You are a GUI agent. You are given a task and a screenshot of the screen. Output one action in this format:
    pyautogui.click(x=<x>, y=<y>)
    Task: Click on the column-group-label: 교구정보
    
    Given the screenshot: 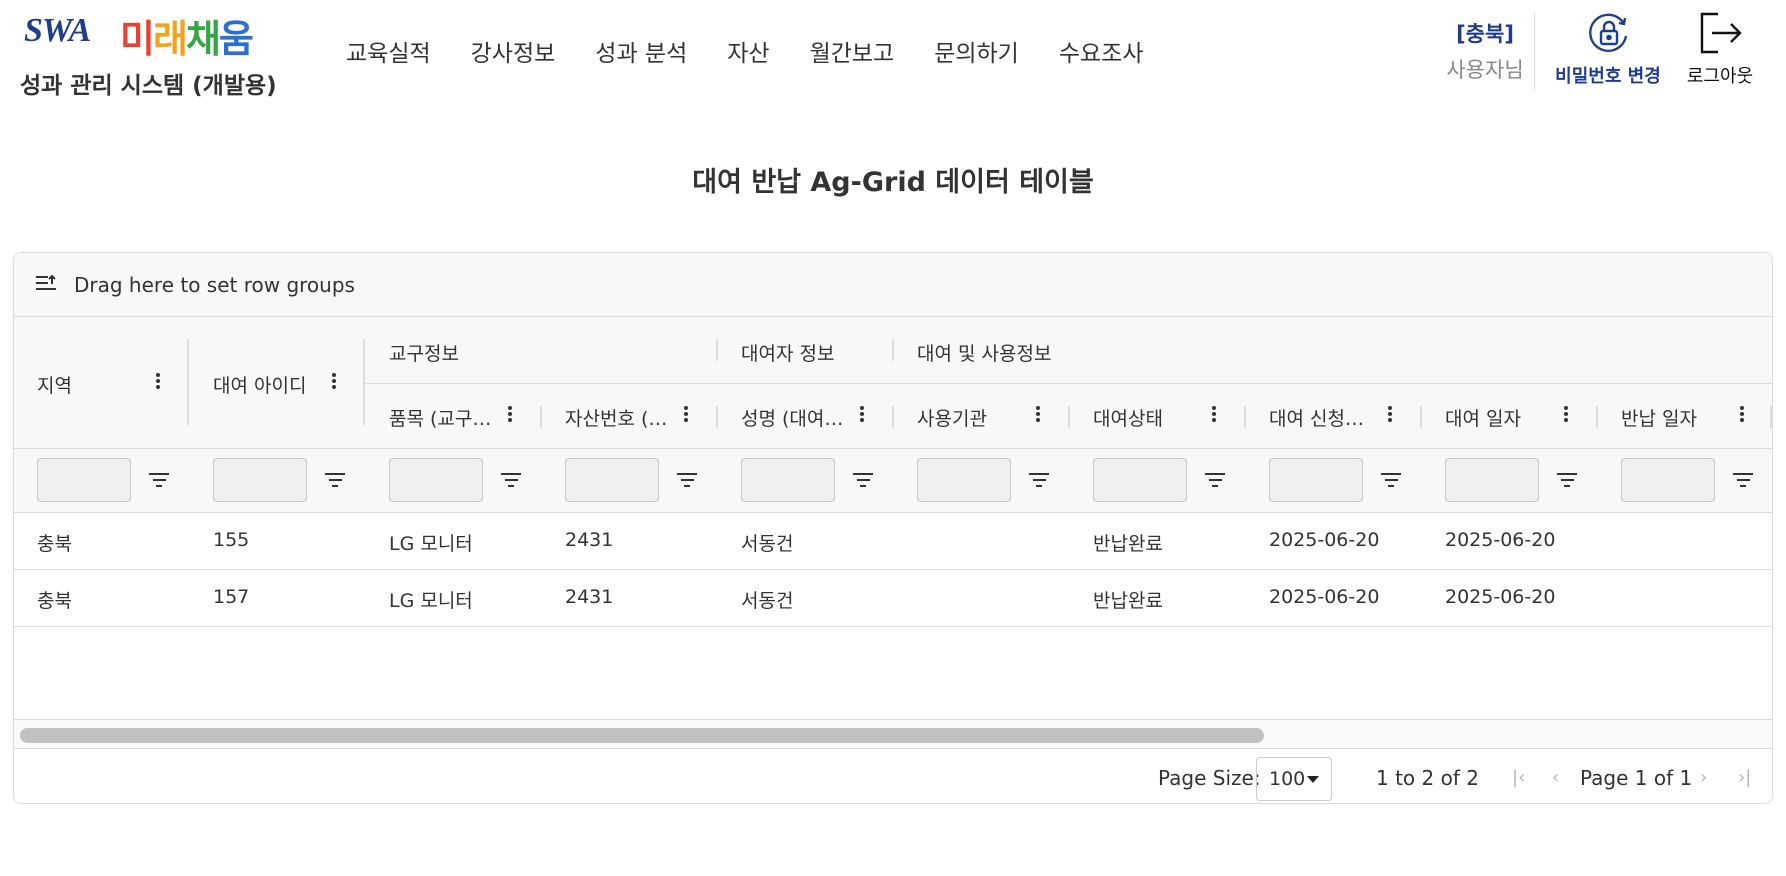 What is the action you would take?
    pyautogui.click(x=424, y=354)
    